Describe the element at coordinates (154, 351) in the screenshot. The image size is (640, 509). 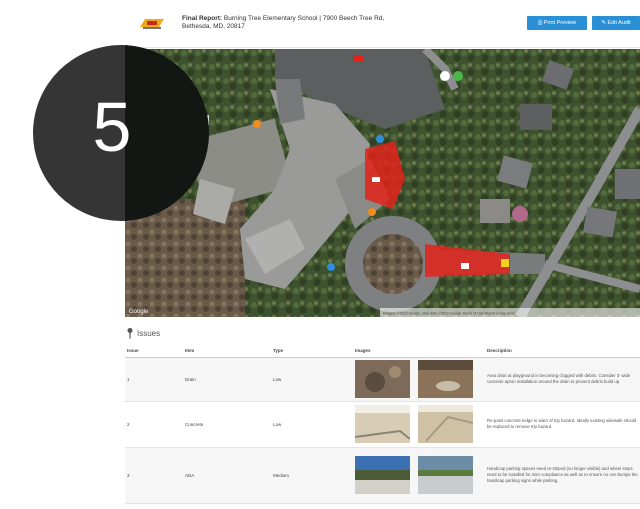
I see `column-header-issue: Issue` at that location.